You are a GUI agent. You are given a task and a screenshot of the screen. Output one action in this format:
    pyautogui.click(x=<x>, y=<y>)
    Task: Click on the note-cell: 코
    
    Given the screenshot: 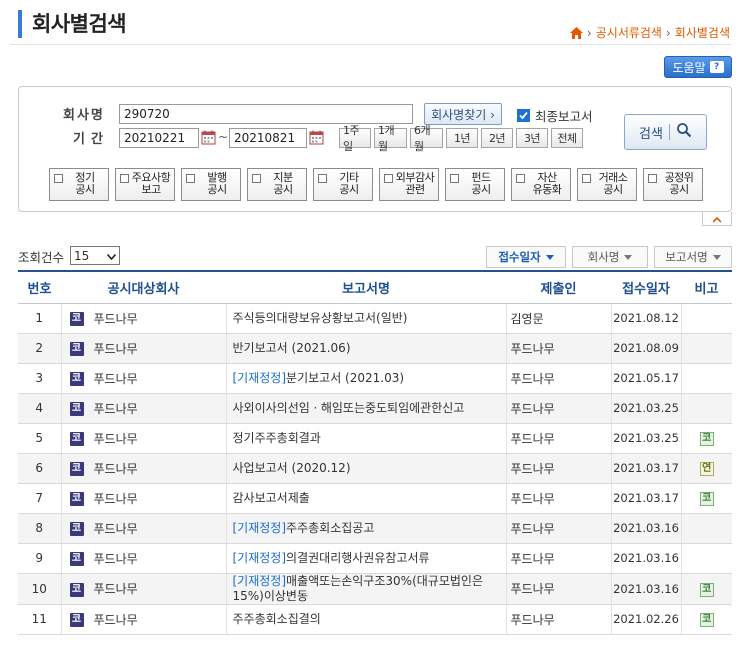 What is the action you would take?
    pyautogui.click(x=706, y=498)
    